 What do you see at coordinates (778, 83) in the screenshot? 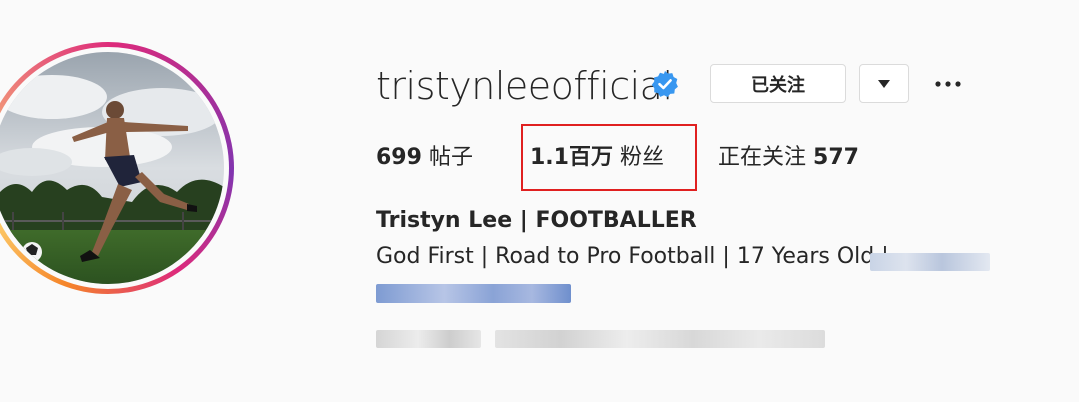
I see `following-button: 已关注` at bounding box center [778, 83].